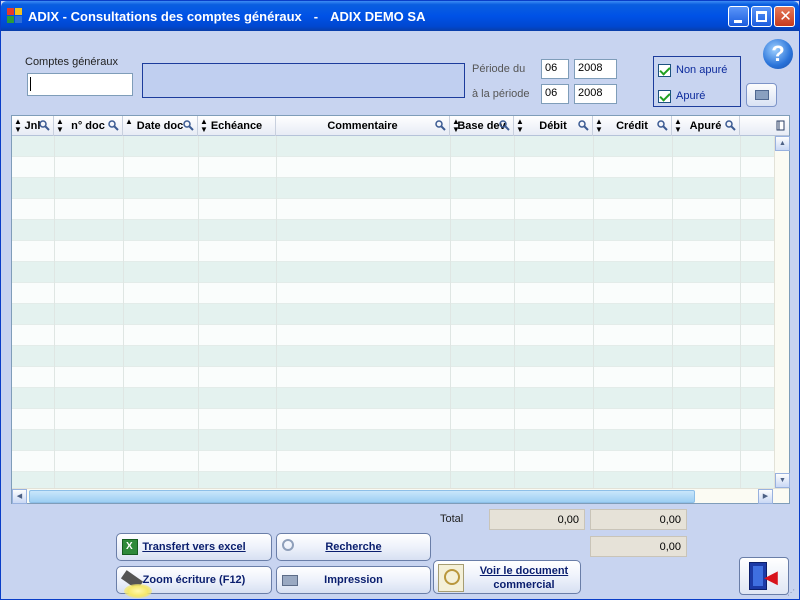 Image resolution: width=800 pixels, height=600 pixels. I want to click on col-header-jnl: ▲ ▼ Jnl, so click(33, 126).